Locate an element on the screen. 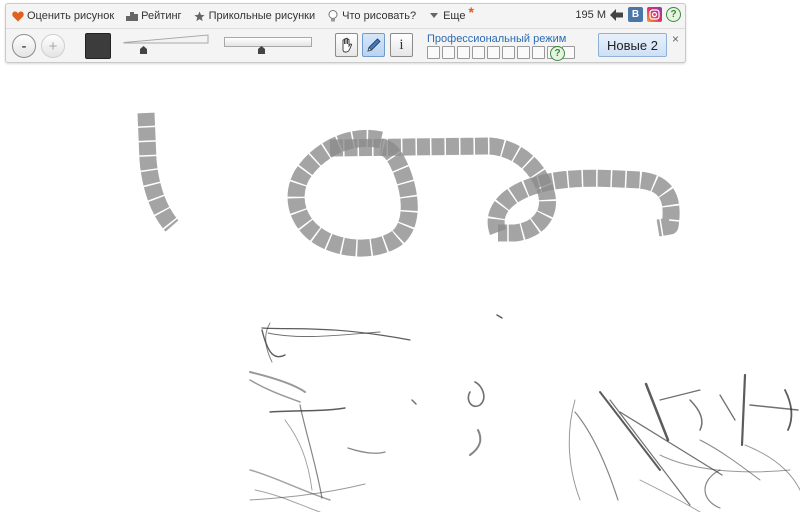 Image resolution: width=800 pixels, height=512 pixels. more-menu: Еще * is located at coordinates (451, 14).